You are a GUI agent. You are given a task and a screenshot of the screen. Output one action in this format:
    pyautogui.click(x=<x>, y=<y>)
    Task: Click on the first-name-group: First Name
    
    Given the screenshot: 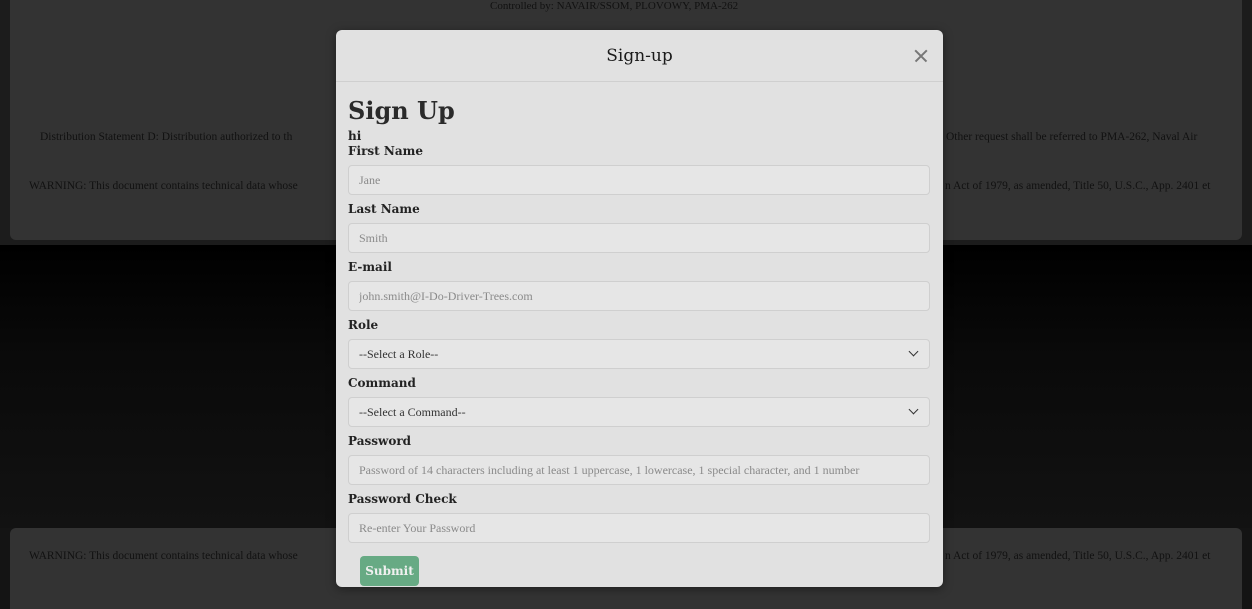 What is the action you would take?
    pyautogui.click(x=639, y=169)
    